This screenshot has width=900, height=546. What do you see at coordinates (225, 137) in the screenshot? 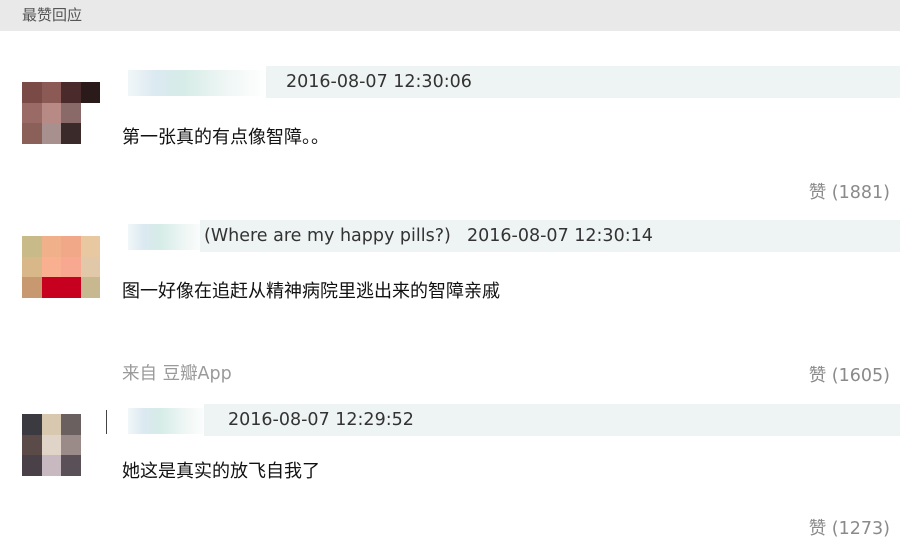
I see `comment-text: 第一张真的有点像智障。。` at bounding box center [225, 137].